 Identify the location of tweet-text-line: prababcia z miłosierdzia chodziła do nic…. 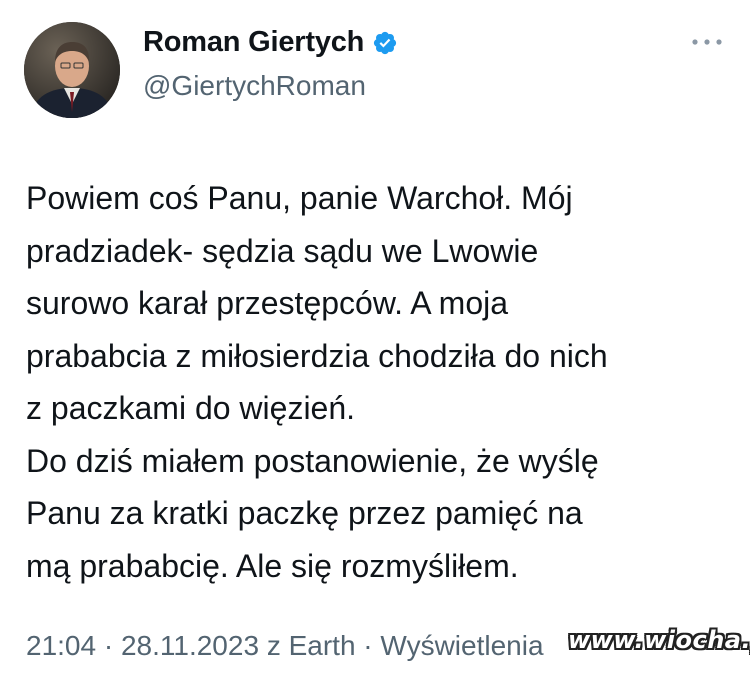
(317, 355).